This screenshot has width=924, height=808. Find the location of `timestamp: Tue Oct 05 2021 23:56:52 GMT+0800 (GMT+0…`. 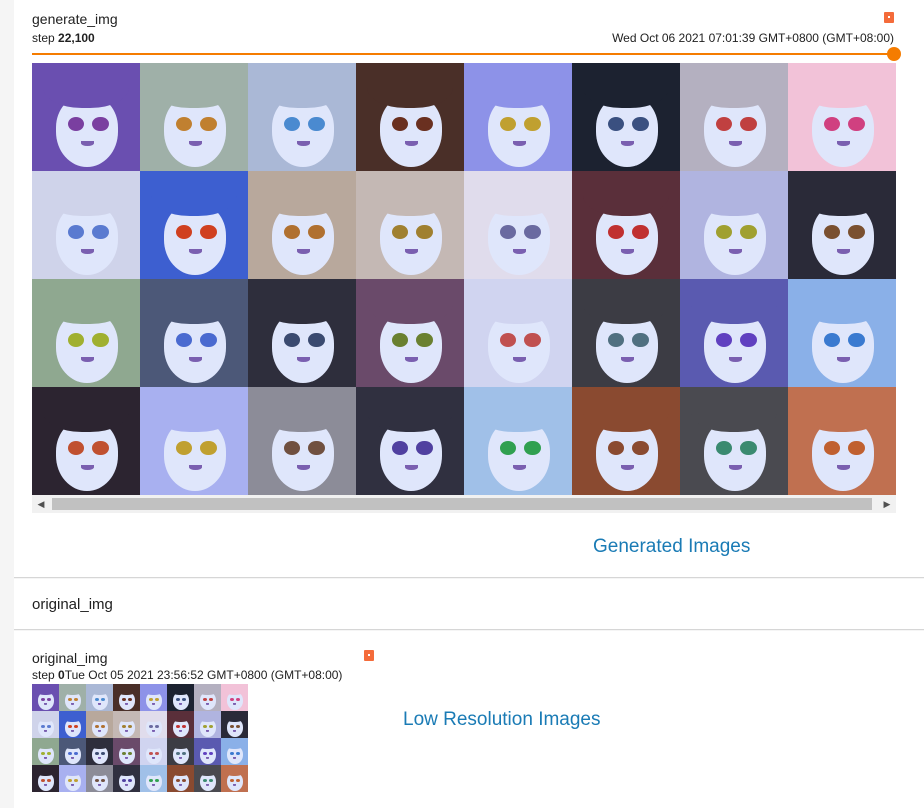

timestamp: Tue Oct 05 2021 23:56:52 GMT+0800 (GMT+0… is located at coordinates (203, 675).